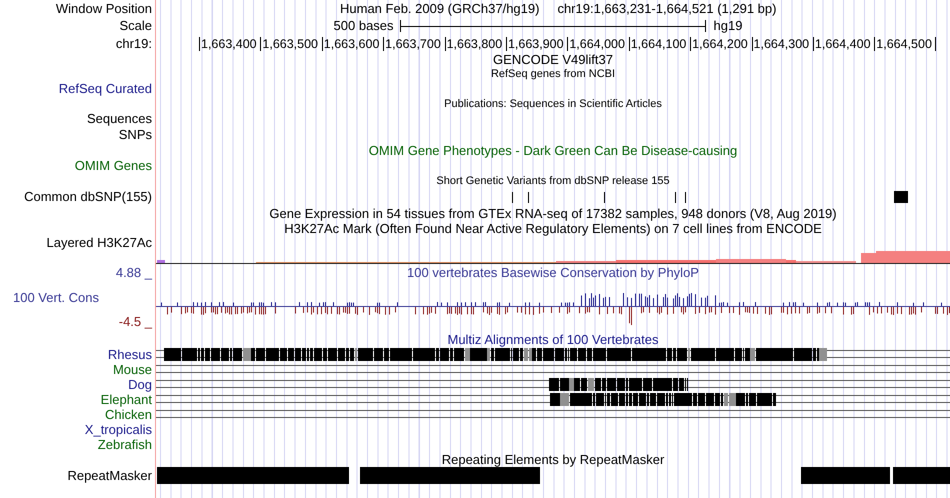  Describe the element at coordinates (132, 369) in the screenshot. I see `species-label: Mouse` at that location.